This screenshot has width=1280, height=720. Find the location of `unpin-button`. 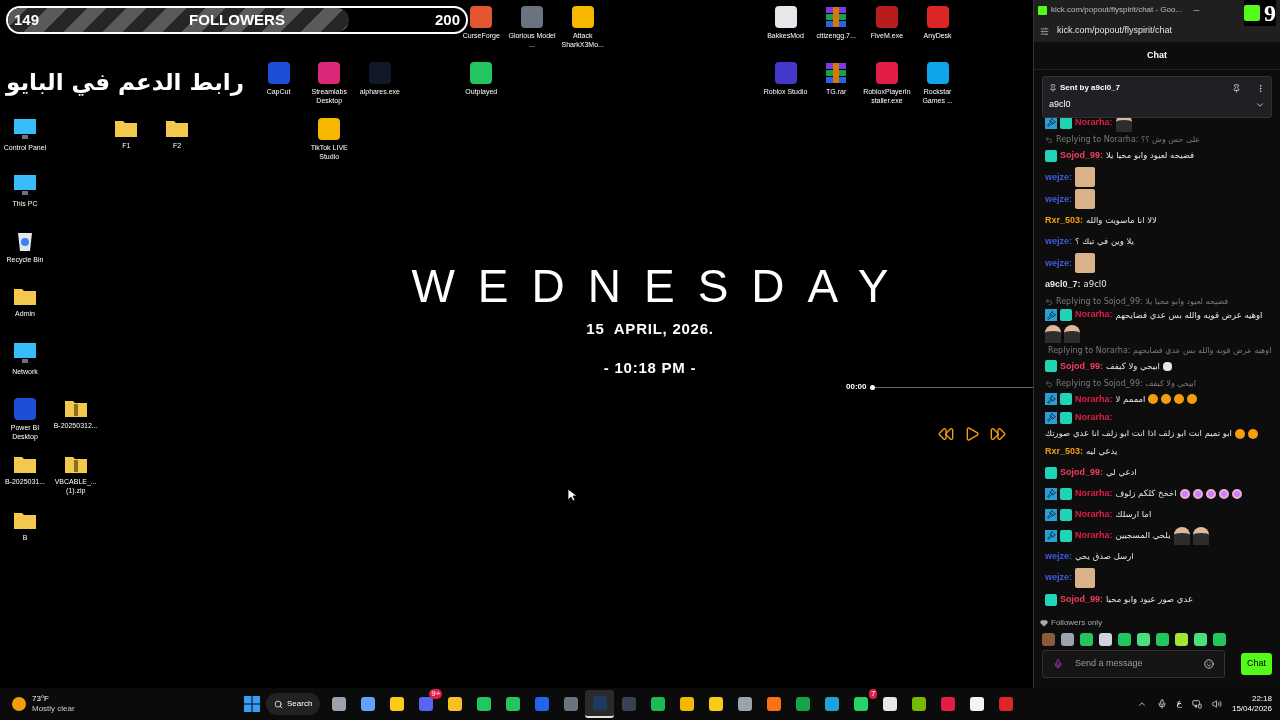

unpin-button is located at coordinates (1236, 88).